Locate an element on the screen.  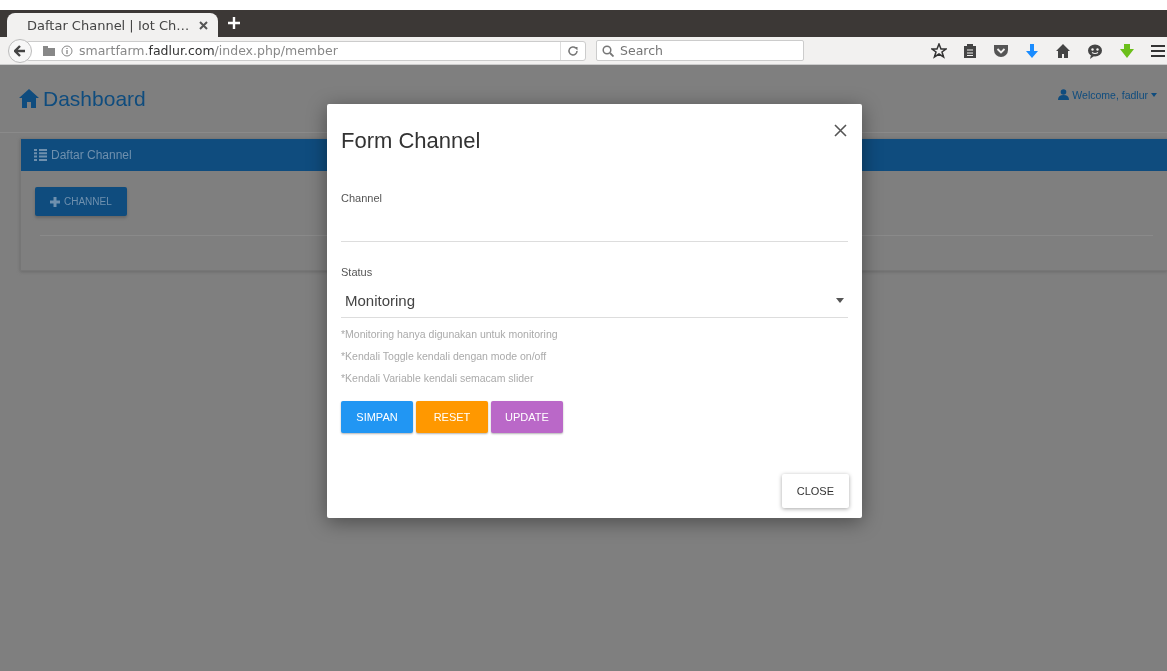
menu-icon is located at coordinates (1158, 50).